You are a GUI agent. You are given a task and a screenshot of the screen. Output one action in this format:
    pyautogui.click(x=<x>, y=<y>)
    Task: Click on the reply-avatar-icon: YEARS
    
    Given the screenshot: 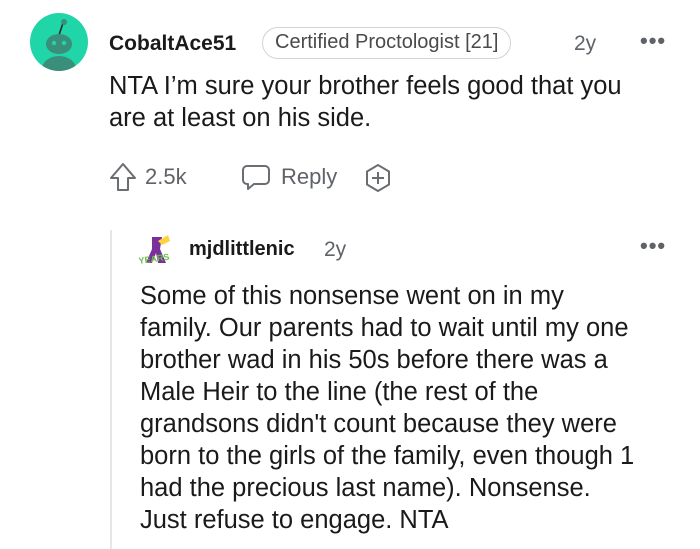 What is the action you would take?
    pyautogui.click(x=154, y=250)
    